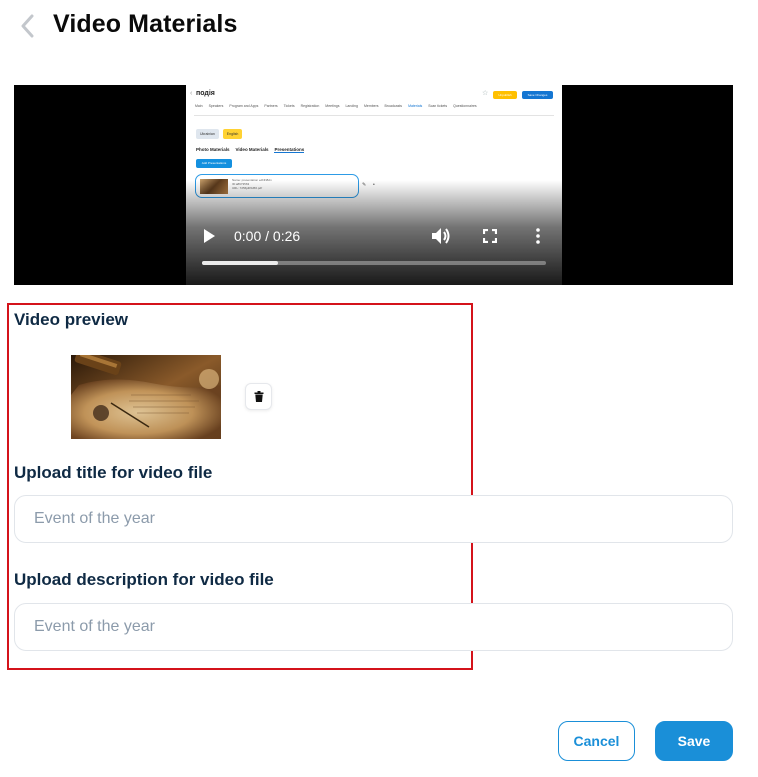 This screenshot has width=758, height=777. What do you see at coordinates (332, 106) in the screenshot?
I see `mini-nav-item: Meetings` at bounding box center [332, 106].